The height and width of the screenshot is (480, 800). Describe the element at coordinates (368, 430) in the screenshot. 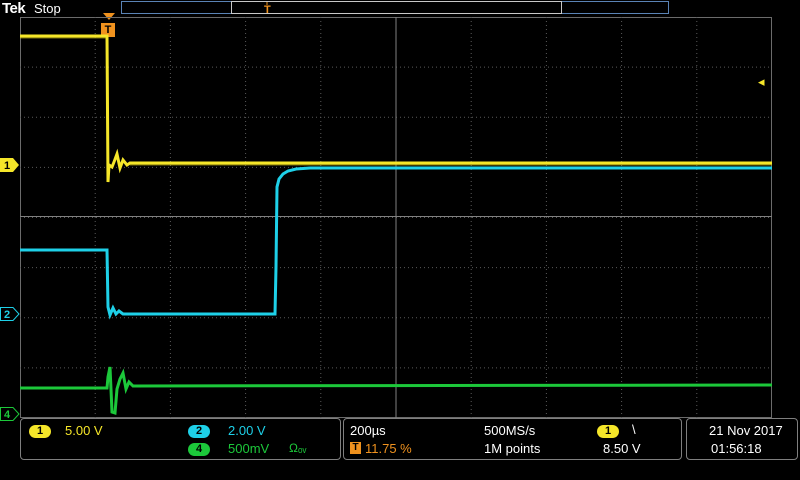

I see `horizontal-scale: 200µs` at that location.